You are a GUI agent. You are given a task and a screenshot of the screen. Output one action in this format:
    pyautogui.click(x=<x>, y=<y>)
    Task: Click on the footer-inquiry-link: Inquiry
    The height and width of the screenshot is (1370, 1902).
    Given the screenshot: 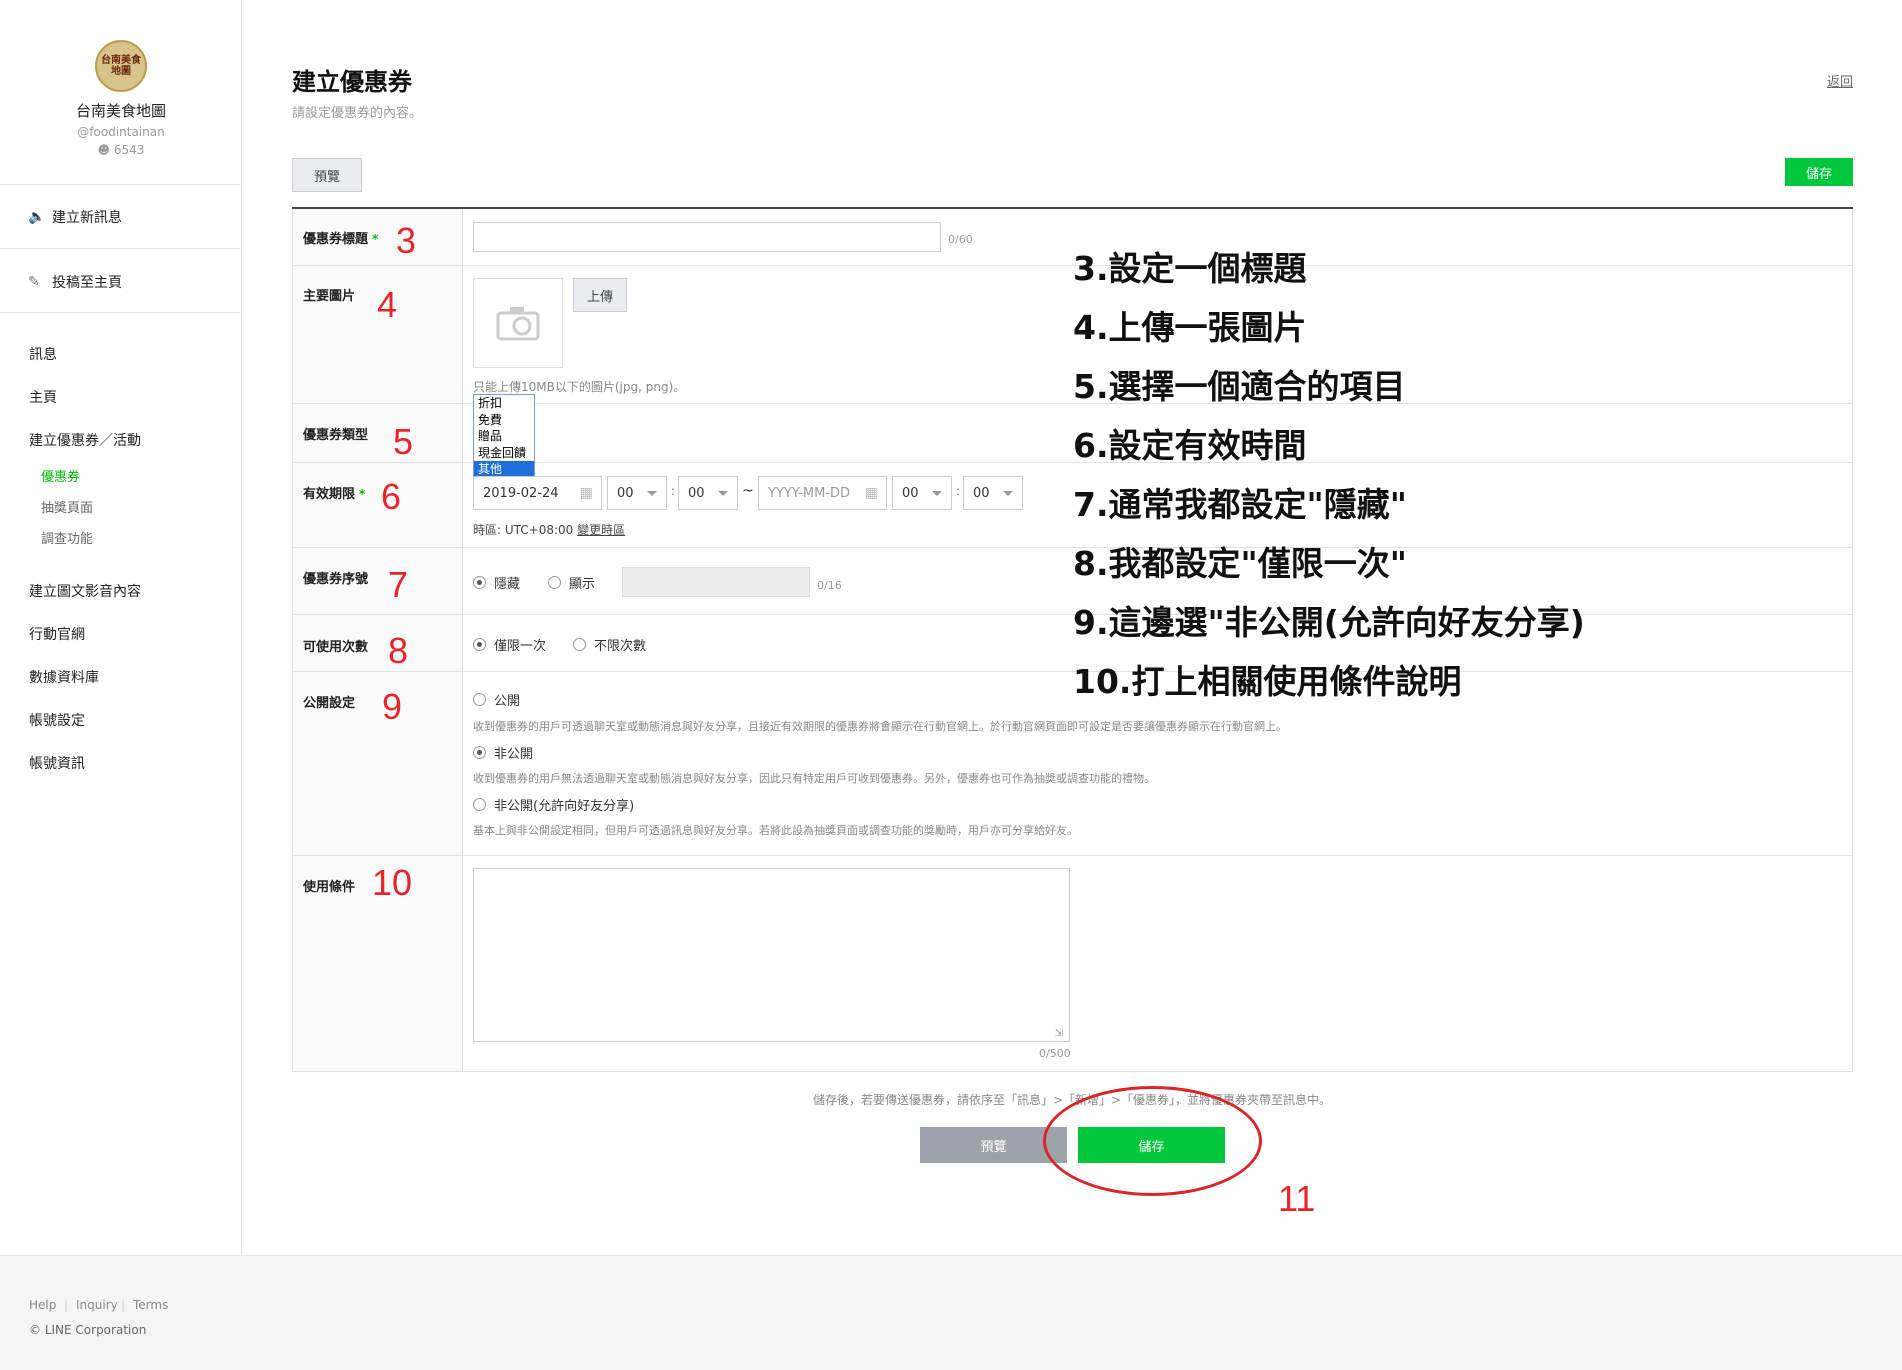 What is the action you would take?
    pyautogui.click(x=97, y=1305)
    